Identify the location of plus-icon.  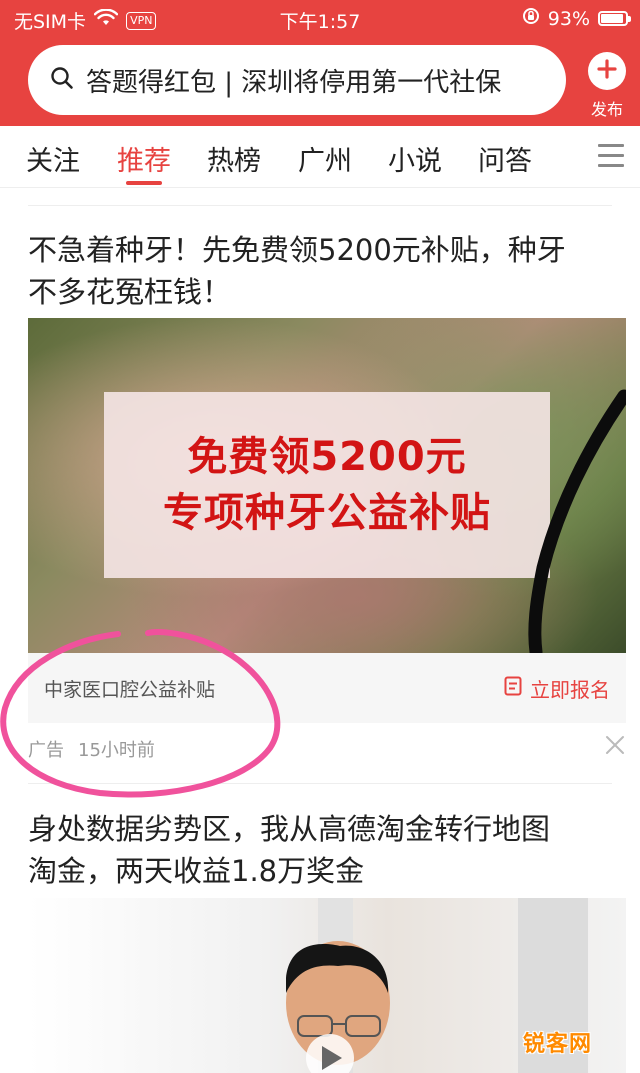
(607, 71).